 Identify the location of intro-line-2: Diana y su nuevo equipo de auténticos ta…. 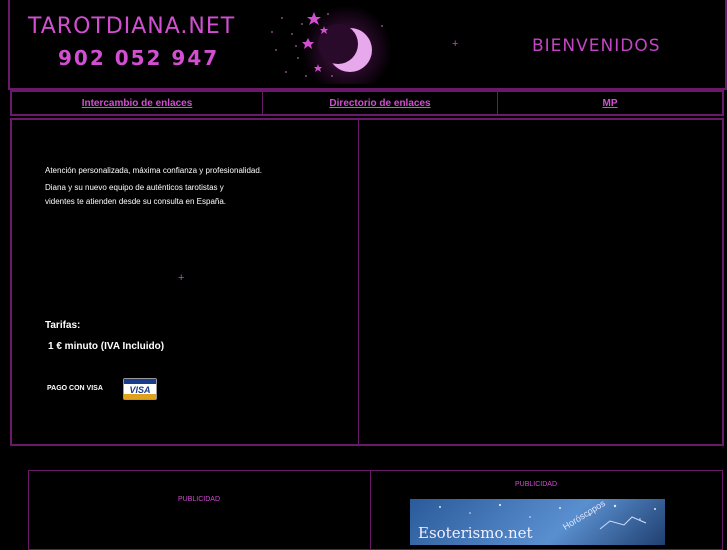
(134, 187).